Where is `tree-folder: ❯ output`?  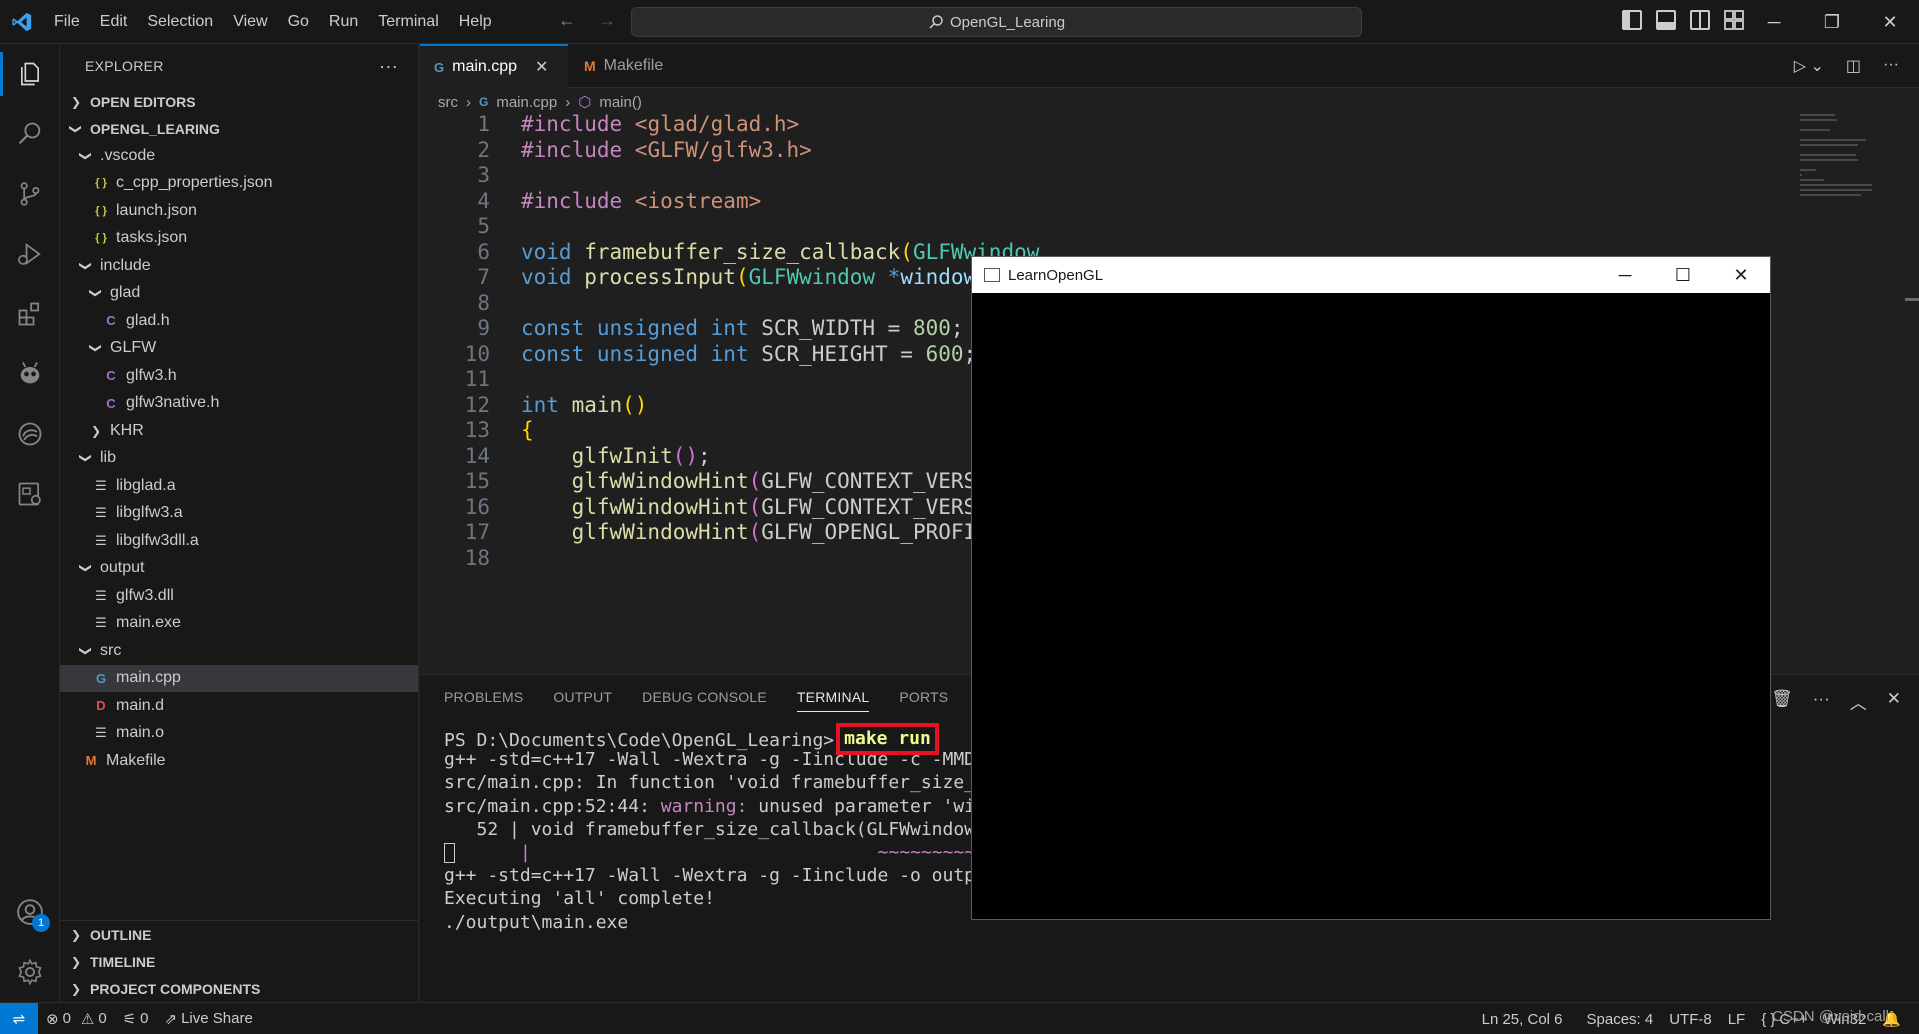
tree-folder: ❯ output is located at coordinates (239, 569).